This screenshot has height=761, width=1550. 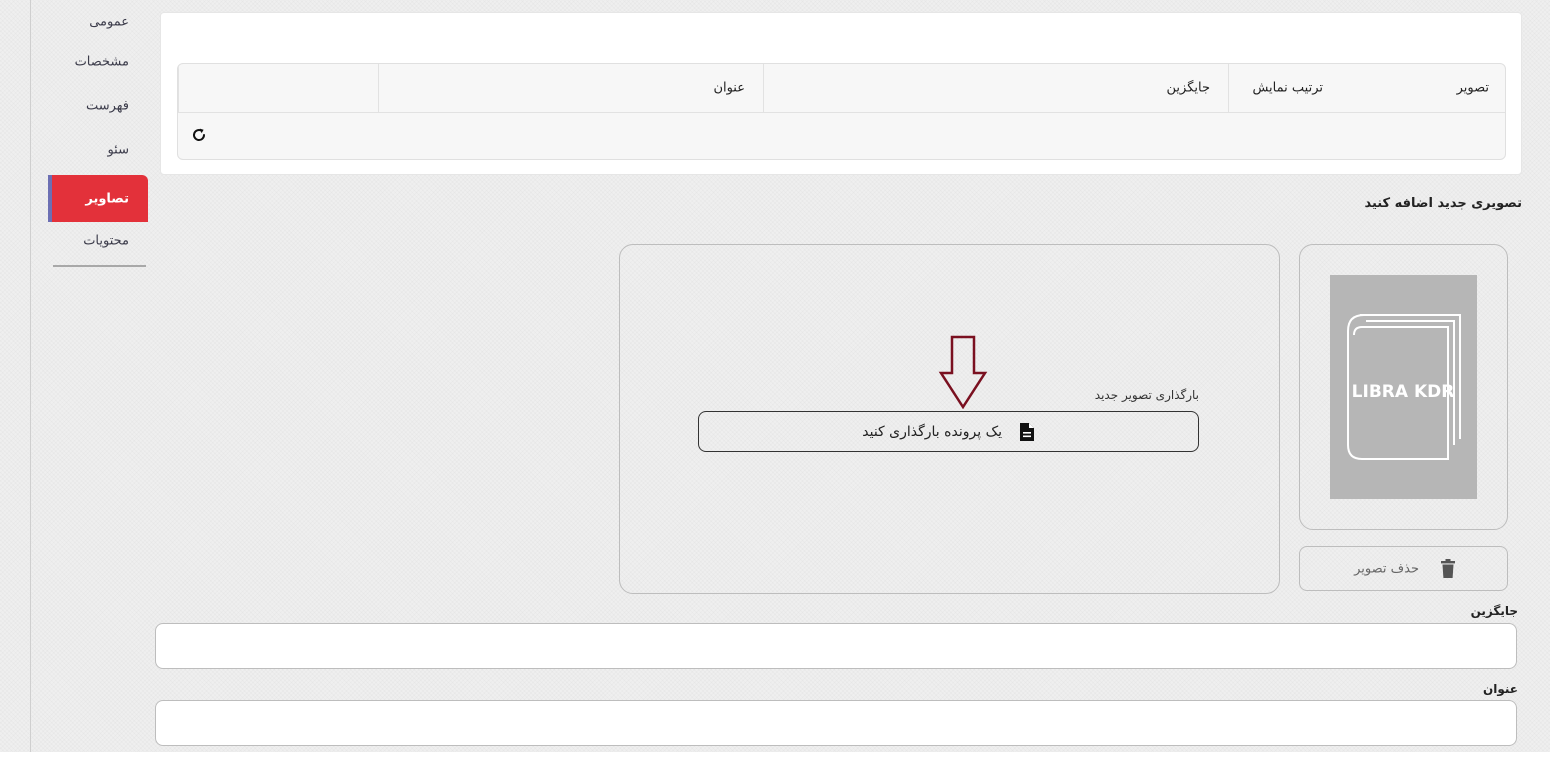 What do you see at coordinates (932, 431) in the screenshot?
I see `upload-file-button-label: یک پرونده بارگذاری کنید` at bounding box center [932, 431].